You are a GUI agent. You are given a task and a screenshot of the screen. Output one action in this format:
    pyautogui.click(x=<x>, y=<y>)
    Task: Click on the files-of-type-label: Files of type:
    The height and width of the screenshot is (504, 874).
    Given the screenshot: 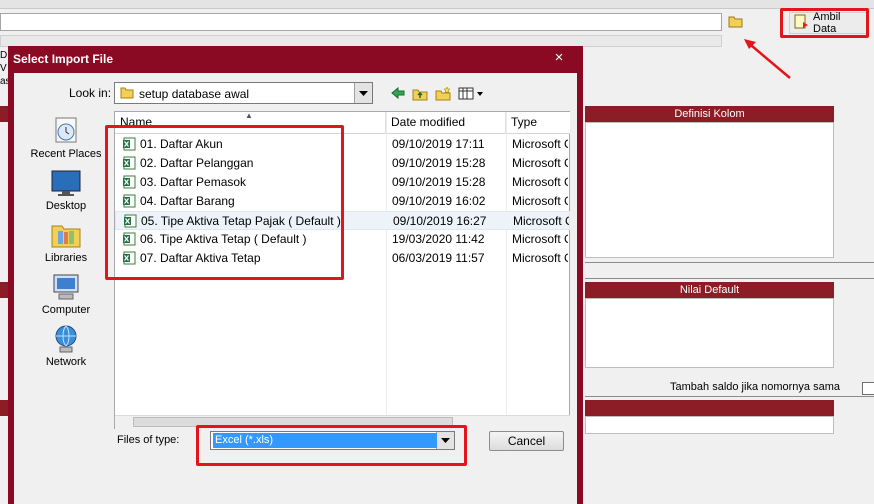 What is the action you would take?
    pyautogui.click(x=148, y=440)
    